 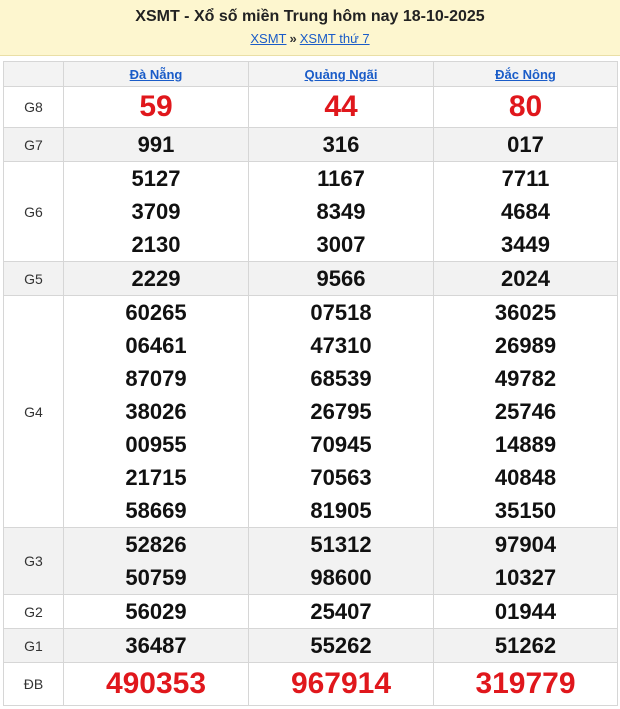 I want to click on prize-number: 3007, so click(x=341, y=244).